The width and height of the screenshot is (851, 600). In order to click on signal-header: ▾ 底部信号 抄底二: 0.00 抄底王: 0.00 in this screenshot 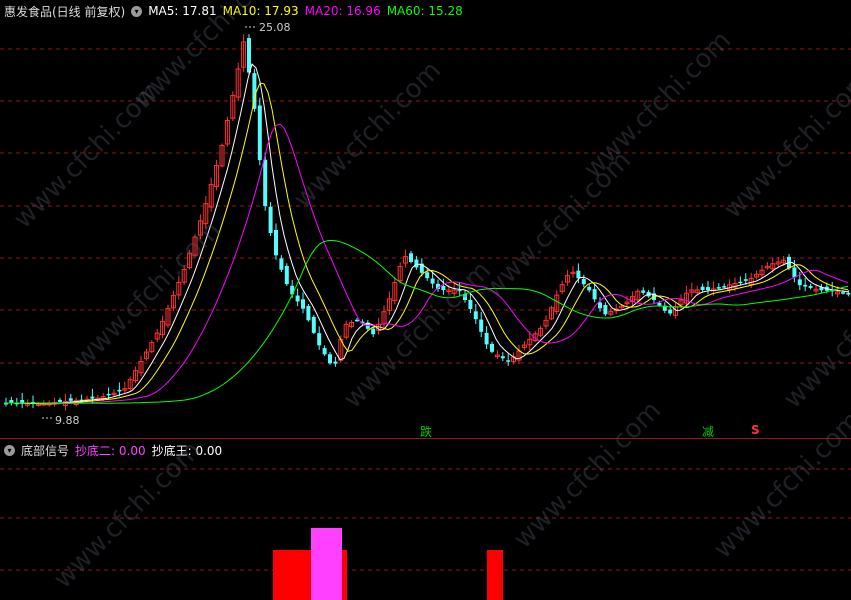, I will do `click(116, 450)`.